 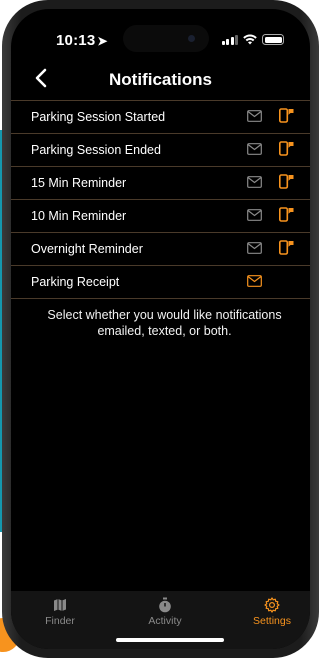 I want to click on page-title: Notifications, so click(x=160, y=79).